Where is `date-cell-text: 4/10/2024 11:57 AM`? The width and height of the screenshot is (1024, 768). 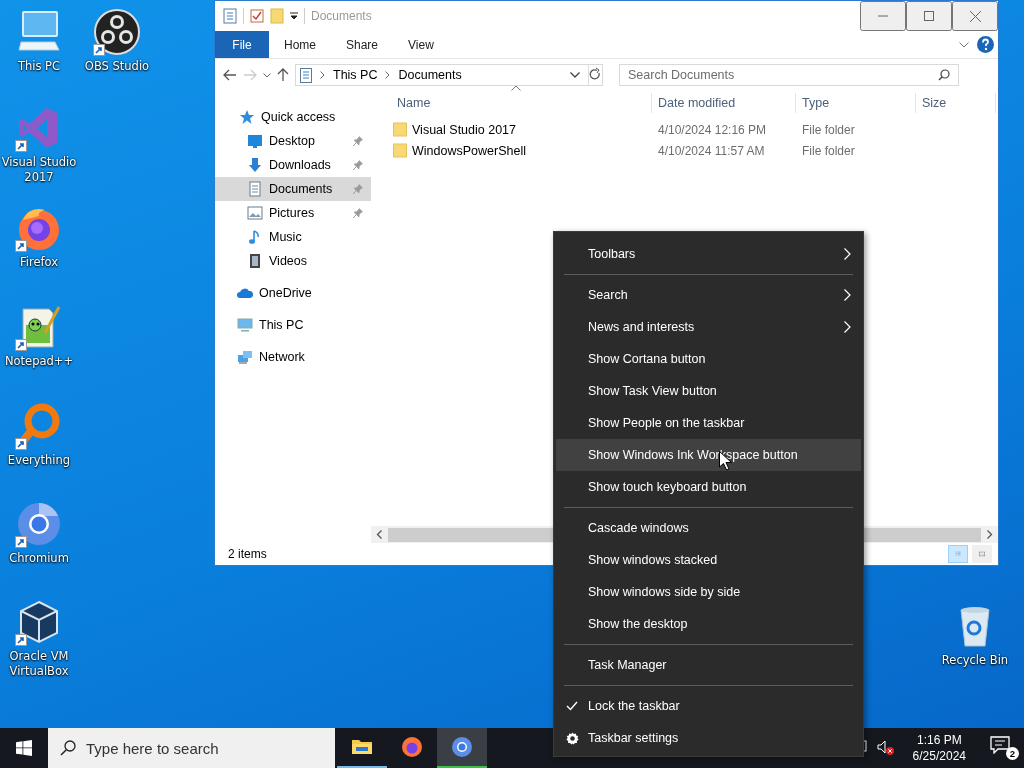
date-cell-text: 4/10/2024 11:57 AM is located at coordinates (711, 150).